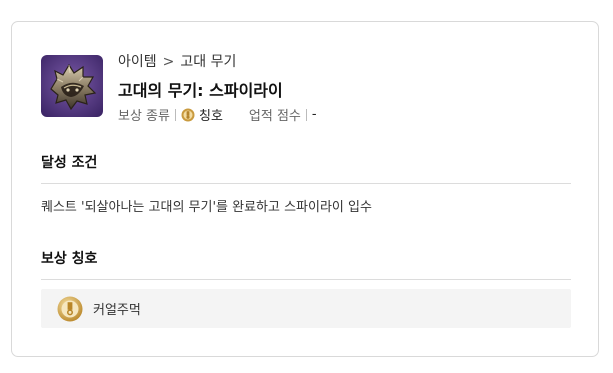 The height and width of the screenshot is (373, 613). Describe the element at coordinates (144, 116) in the screenshot. I see `reward-type-label: 보상 종류` at that location.